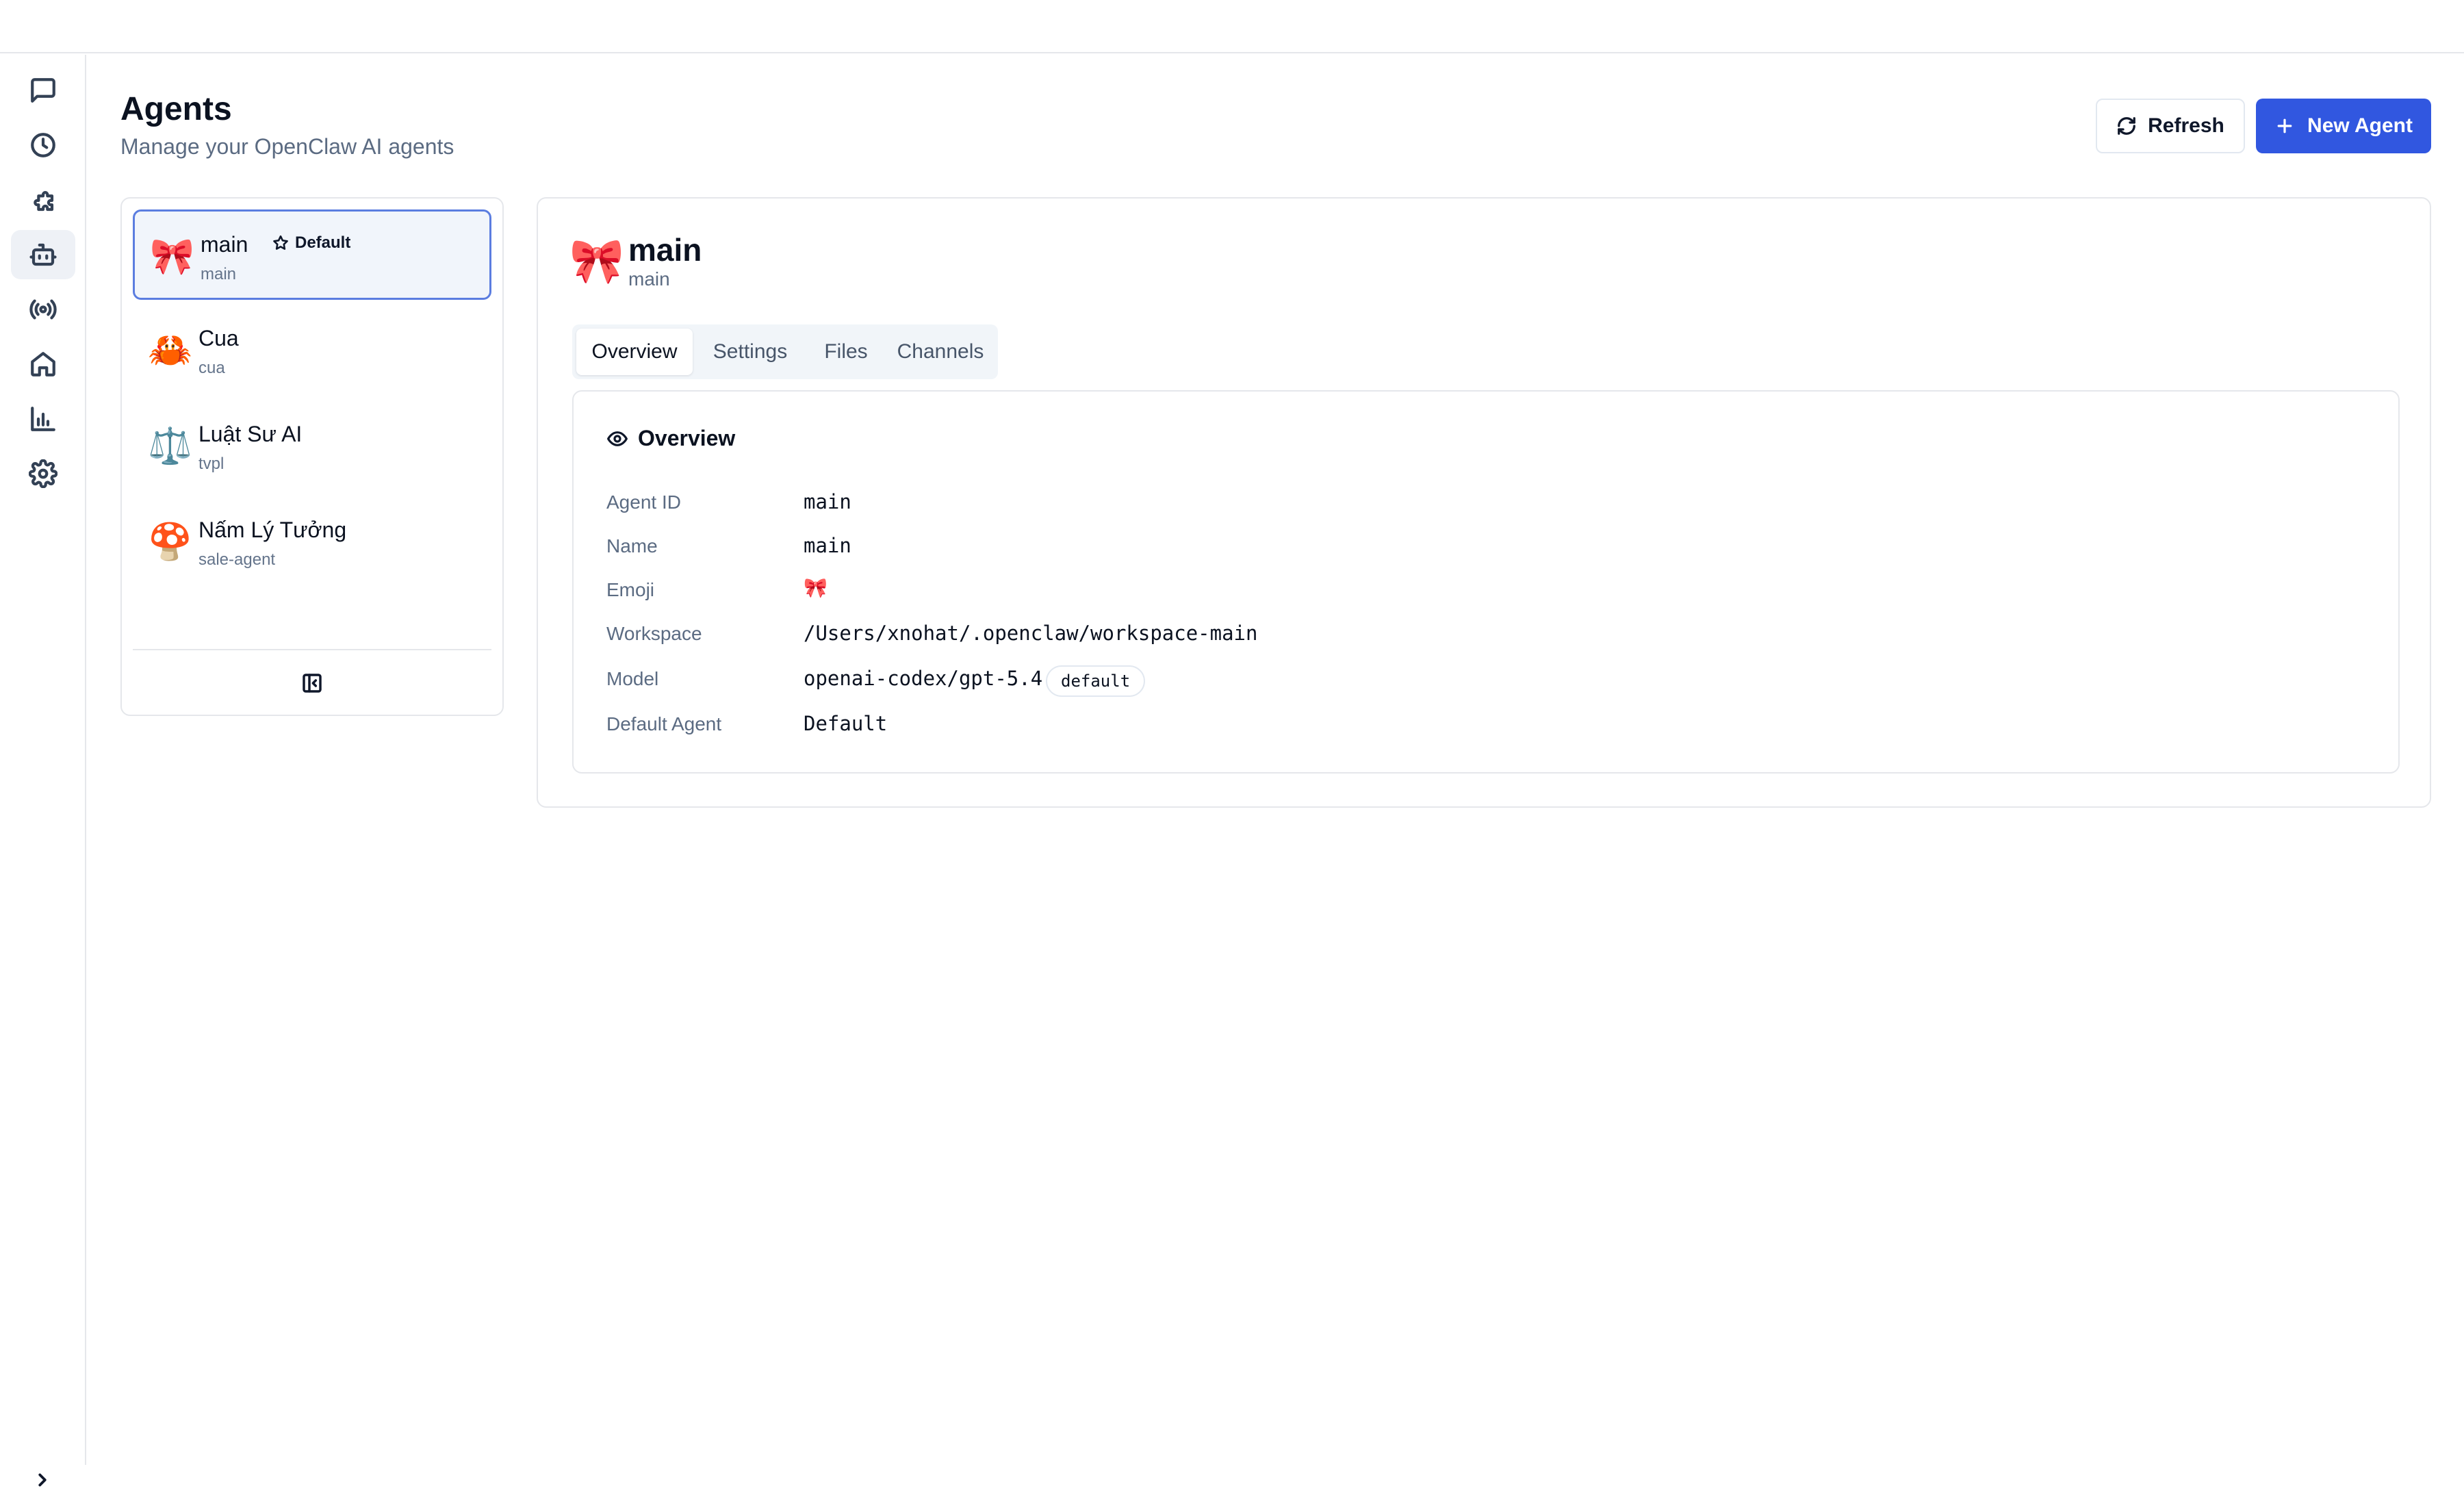  I want to click on refresh-button: Refresh, so click(2170, 126).